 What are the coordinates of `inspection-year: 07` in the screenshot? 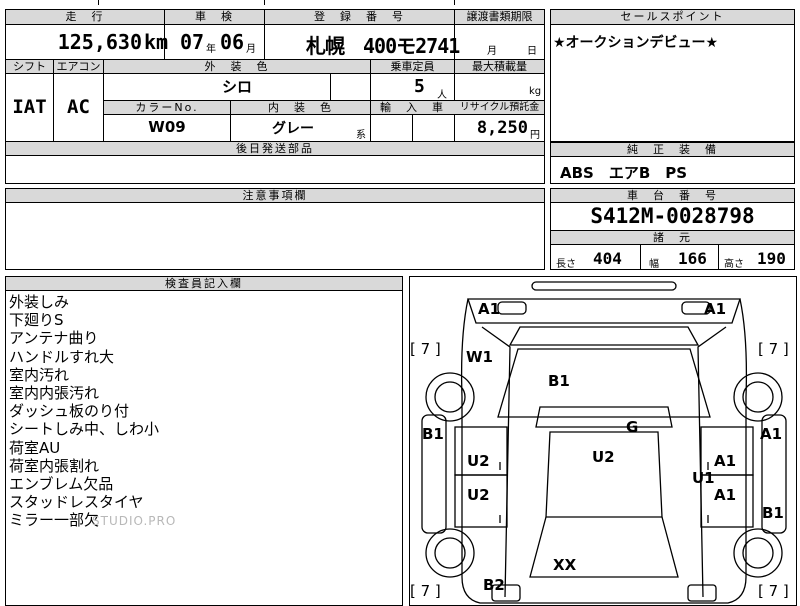 It's located at (192, 42).